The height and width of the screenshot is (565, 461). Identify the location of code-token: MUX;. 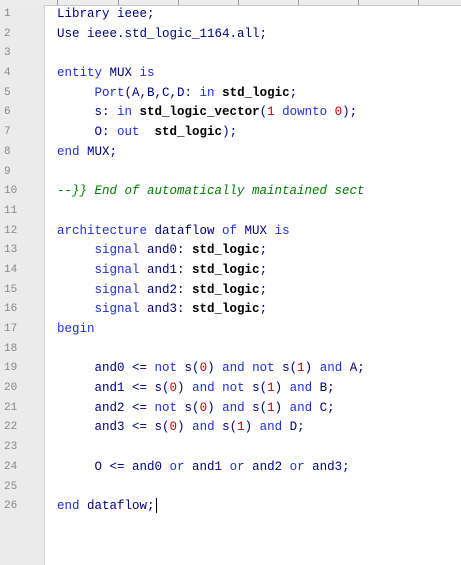
(98, 151).